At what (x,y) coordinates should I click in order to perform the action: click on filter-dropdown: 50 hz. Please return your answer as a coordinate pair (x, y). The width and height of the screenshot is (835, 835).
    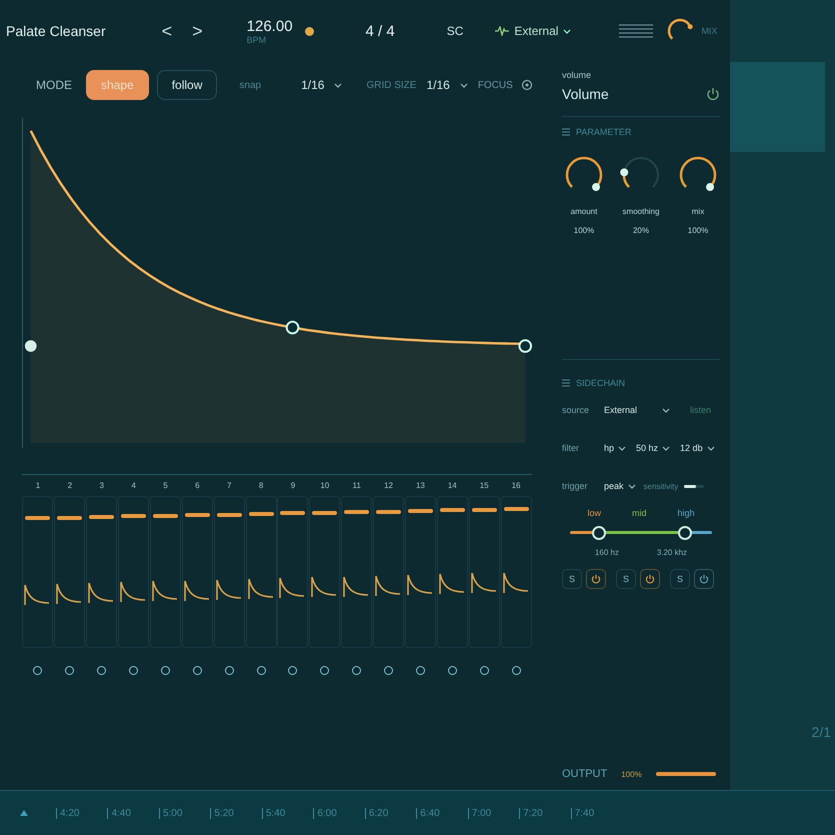
    Looking at the image, I should click on (653, 448).